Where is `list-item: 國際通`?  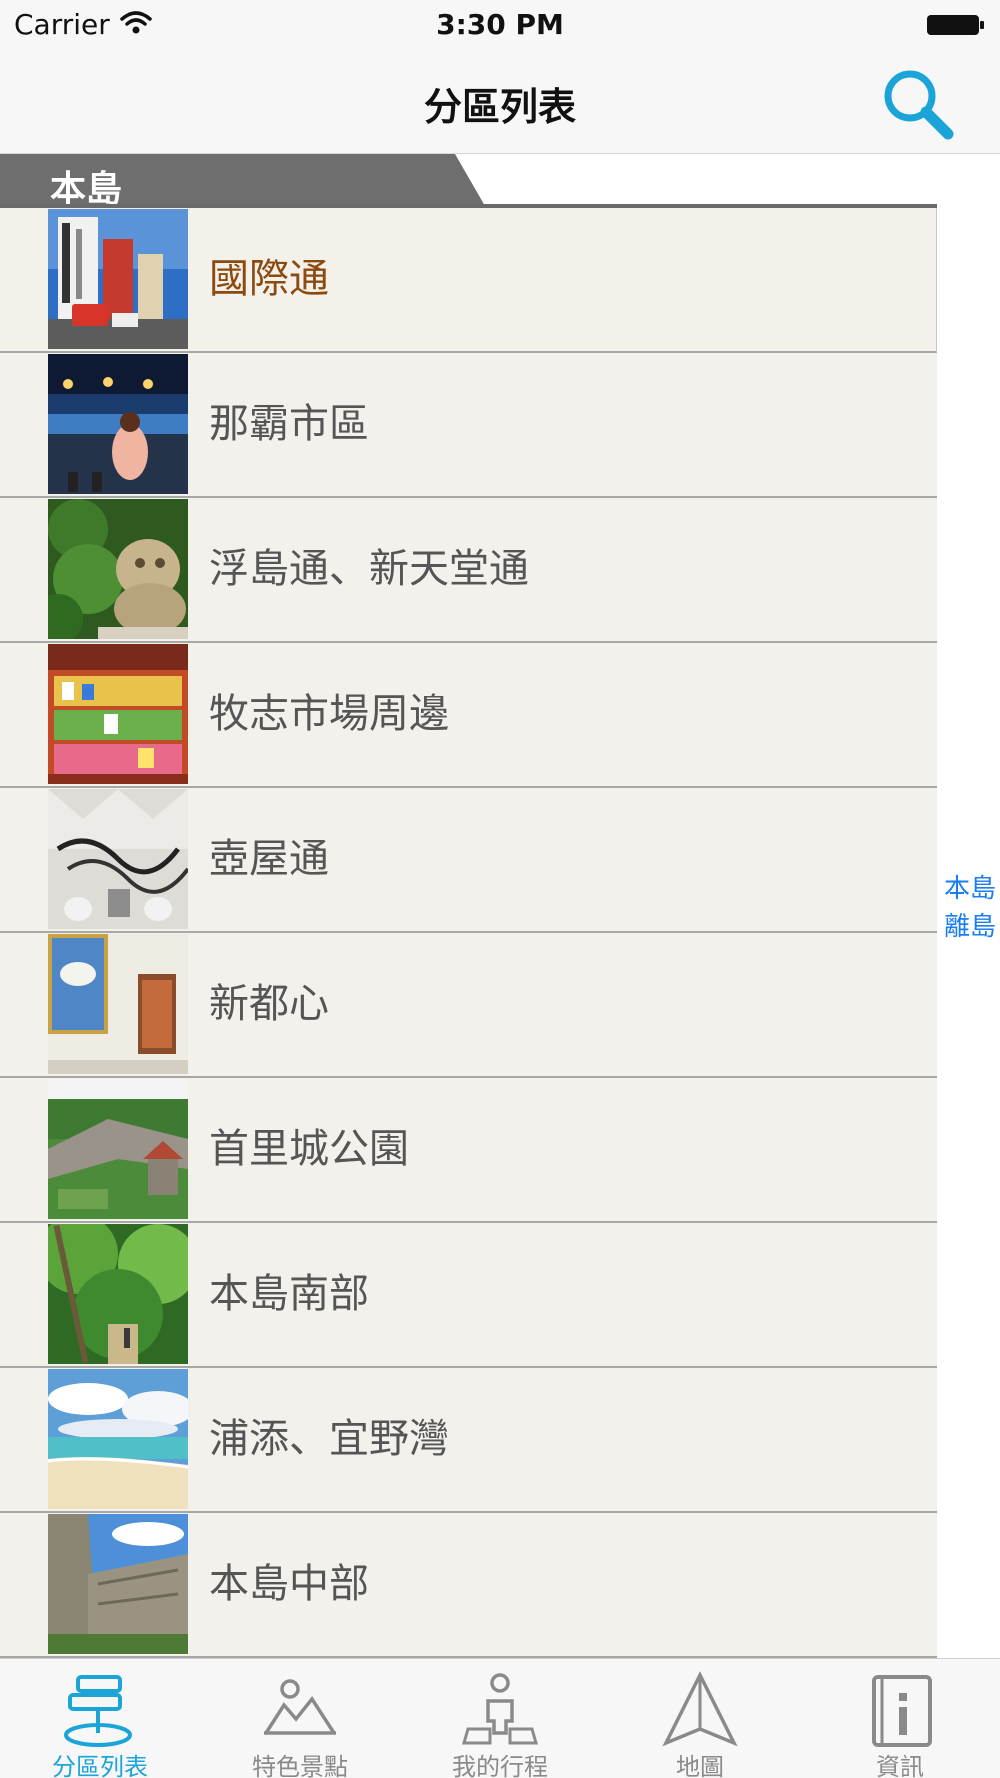
list-item: 國際通 is located at coordinates (468, 280).